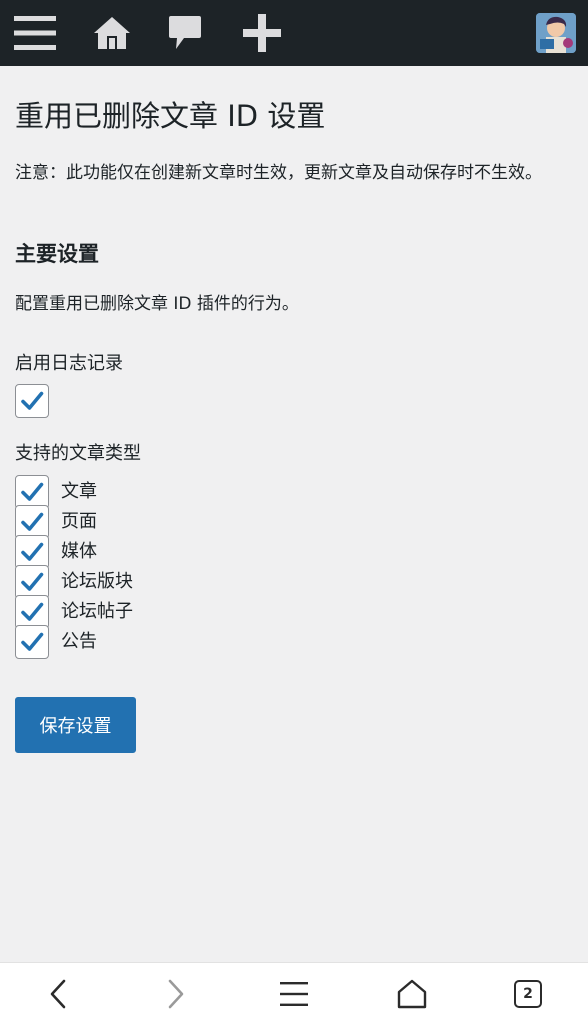  I want to click on forward-icon, so click(176, 994).